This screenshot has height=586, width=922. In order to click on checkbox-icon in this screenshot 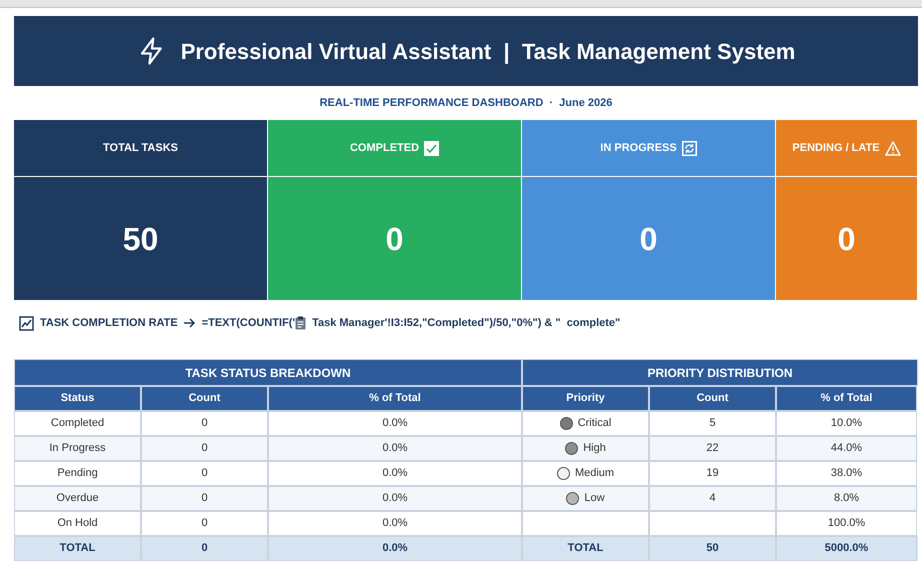, I will do `click(432, 148)`.